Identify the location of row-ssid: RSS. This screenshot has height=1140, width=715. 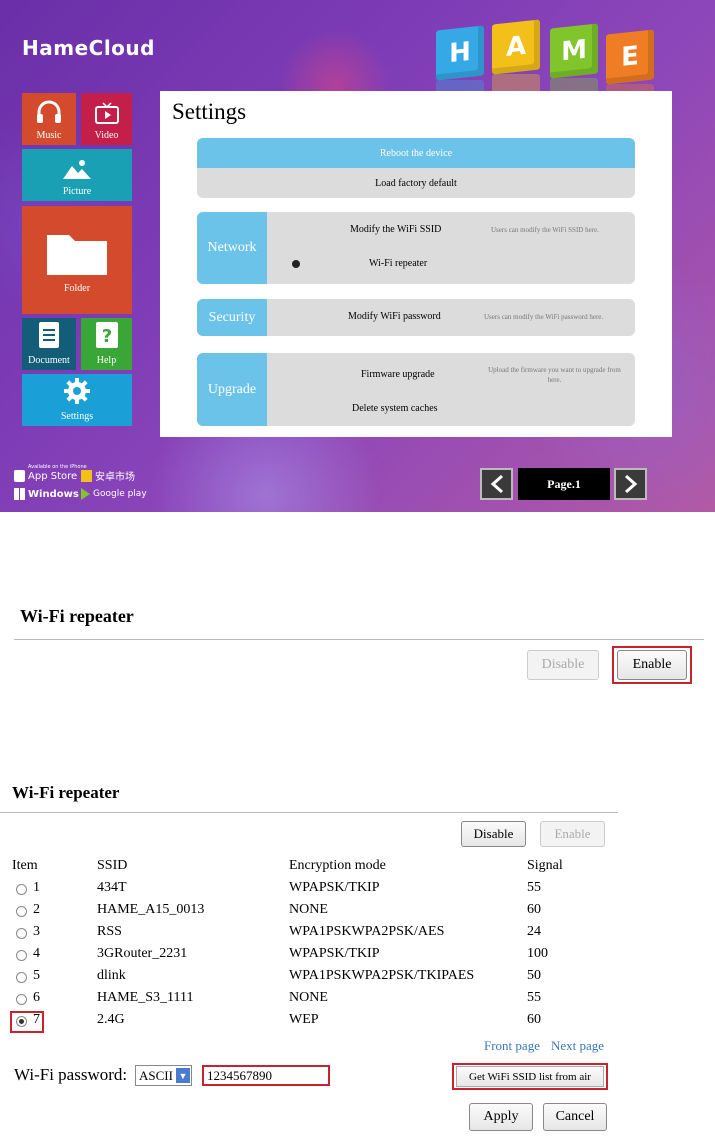
(109, 931).